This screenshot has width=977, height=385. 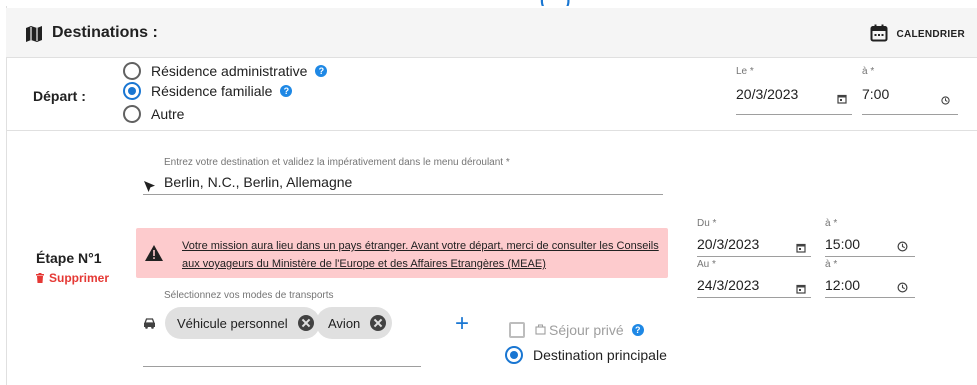 I want to click on row-divider, so click(x=491, y=130).